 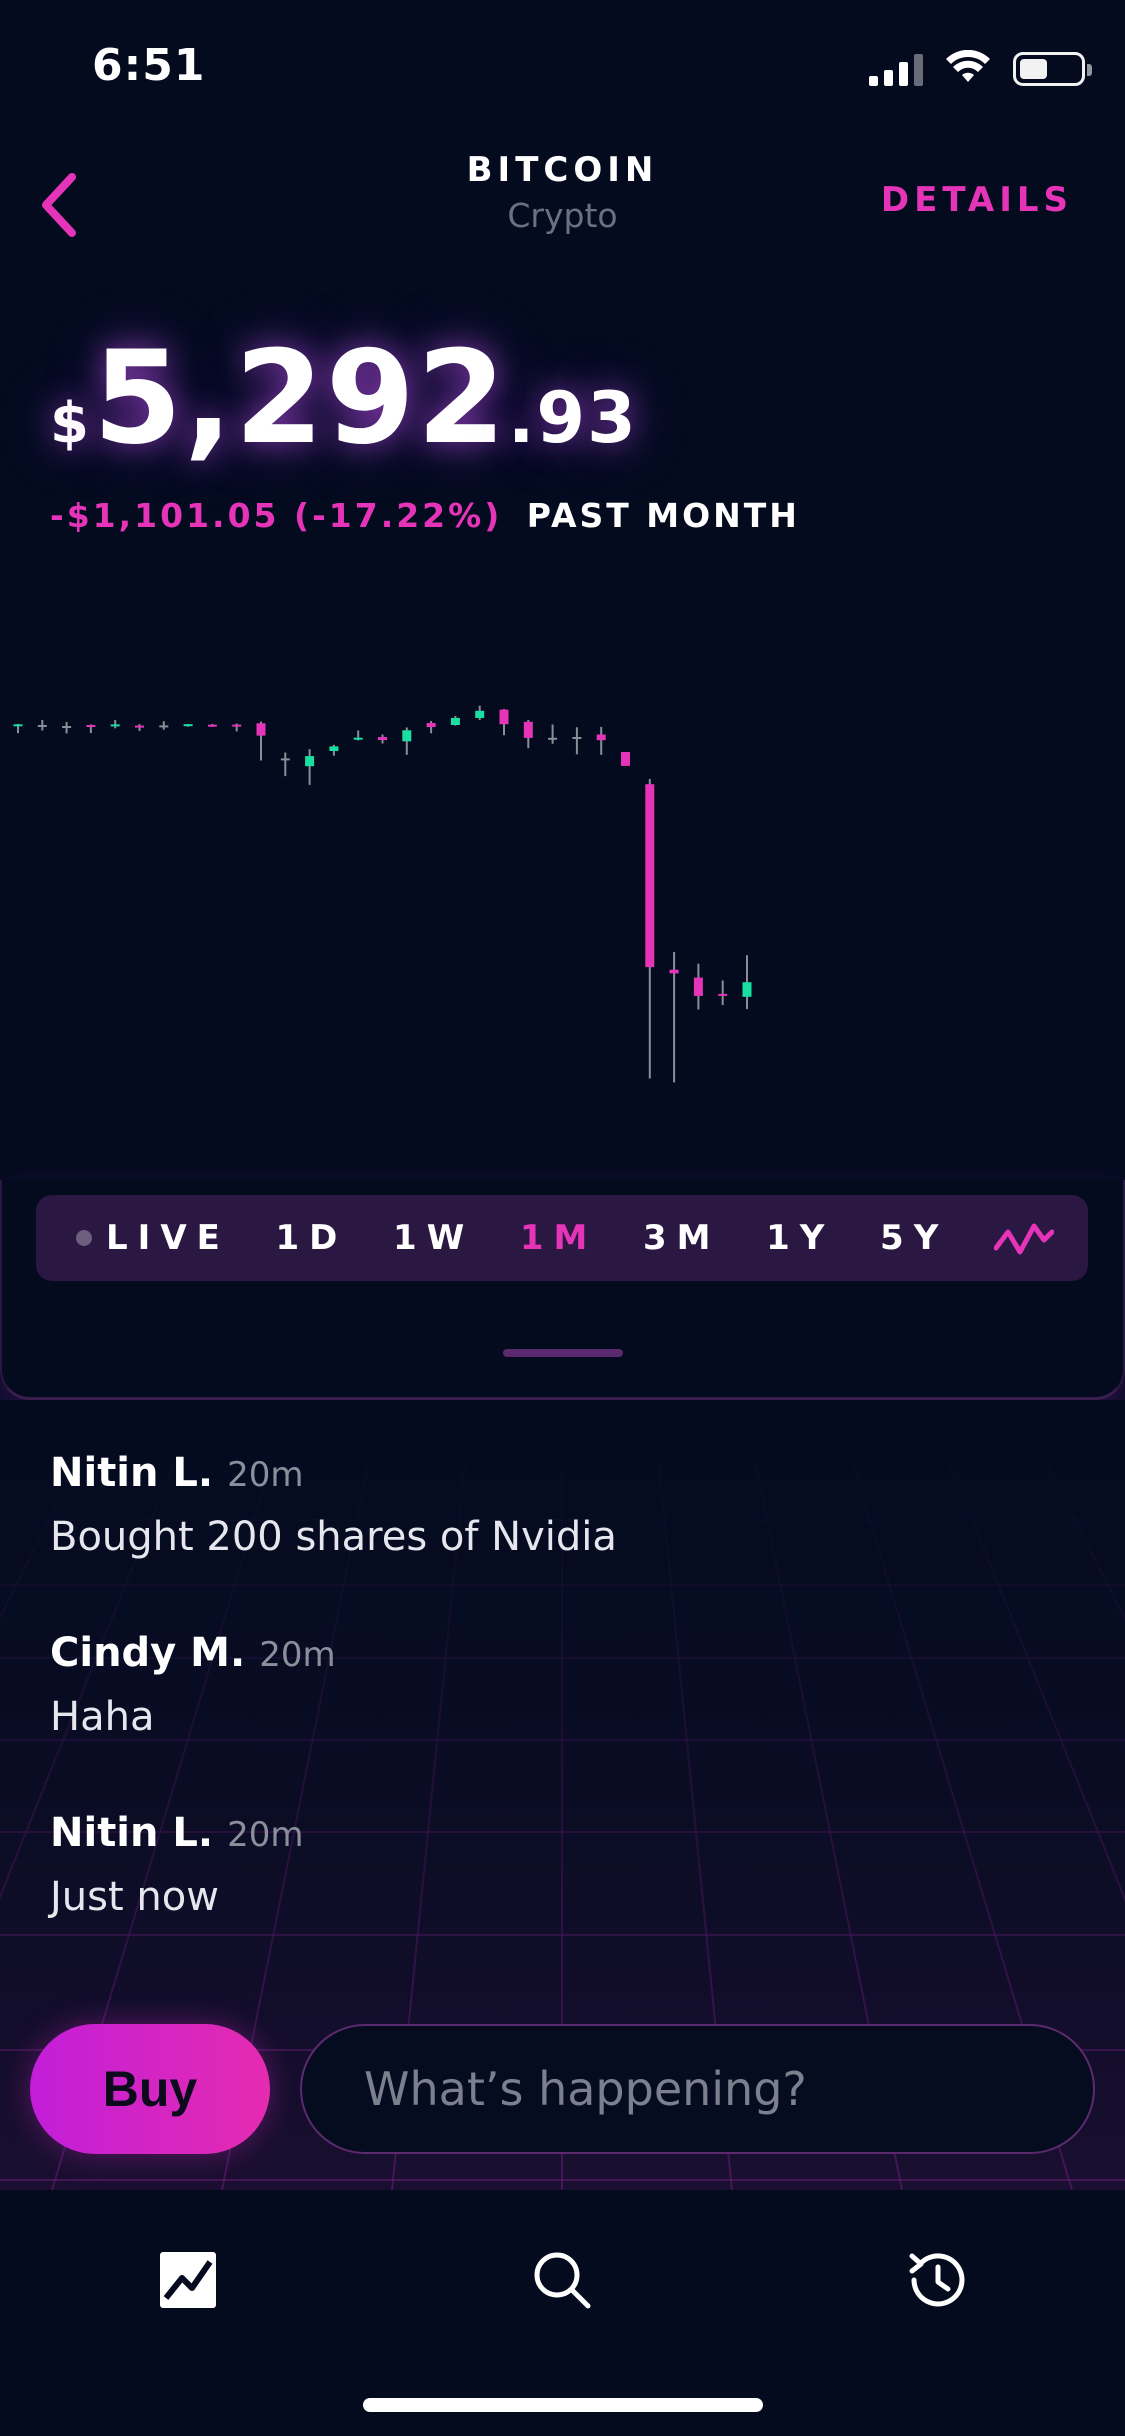 What do you see at coordinates (1052, 69) in the screenshot?
I see `battery-icon` at bounding box center [1052, 69].